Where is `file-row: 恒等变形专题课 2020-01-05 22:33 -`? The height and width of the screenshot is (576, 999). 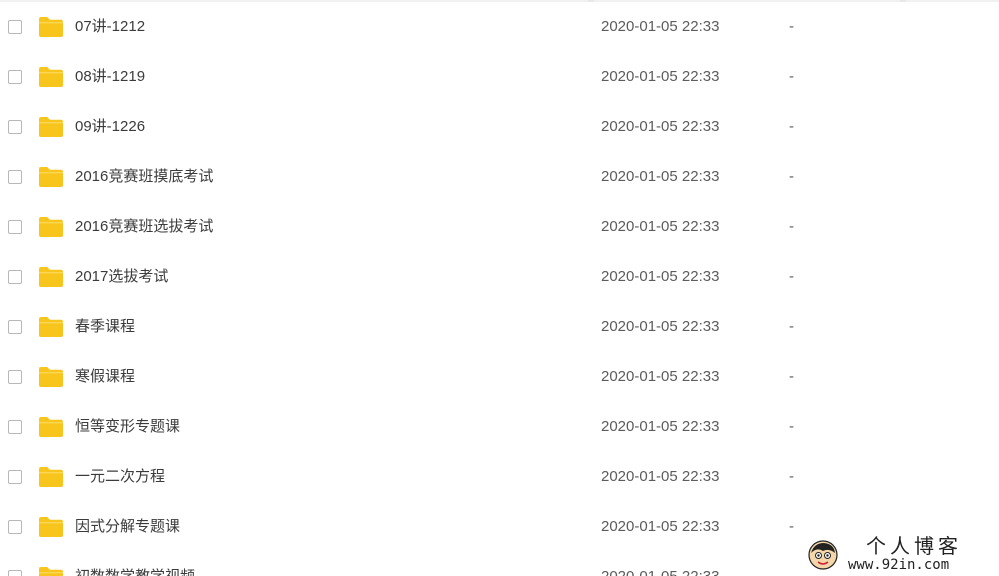
file-row: 恒等变形专题课 2020-01-05 22:33 - is located at coordinates (499, 428).